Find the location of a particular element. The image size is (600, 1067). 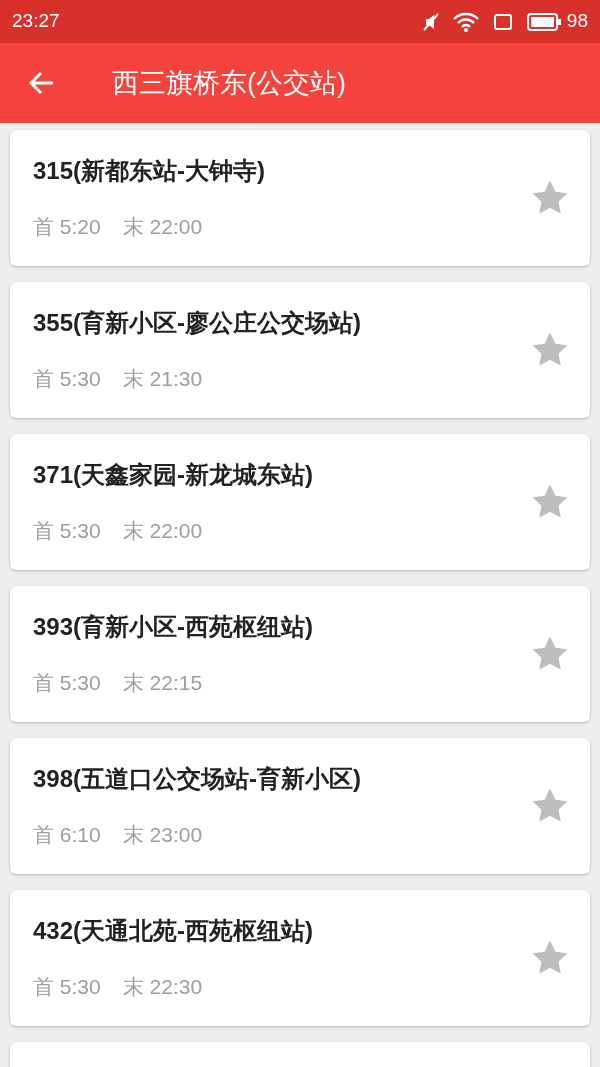

last-bus-time: 末 22:30 is located at coordinates (162, 987).